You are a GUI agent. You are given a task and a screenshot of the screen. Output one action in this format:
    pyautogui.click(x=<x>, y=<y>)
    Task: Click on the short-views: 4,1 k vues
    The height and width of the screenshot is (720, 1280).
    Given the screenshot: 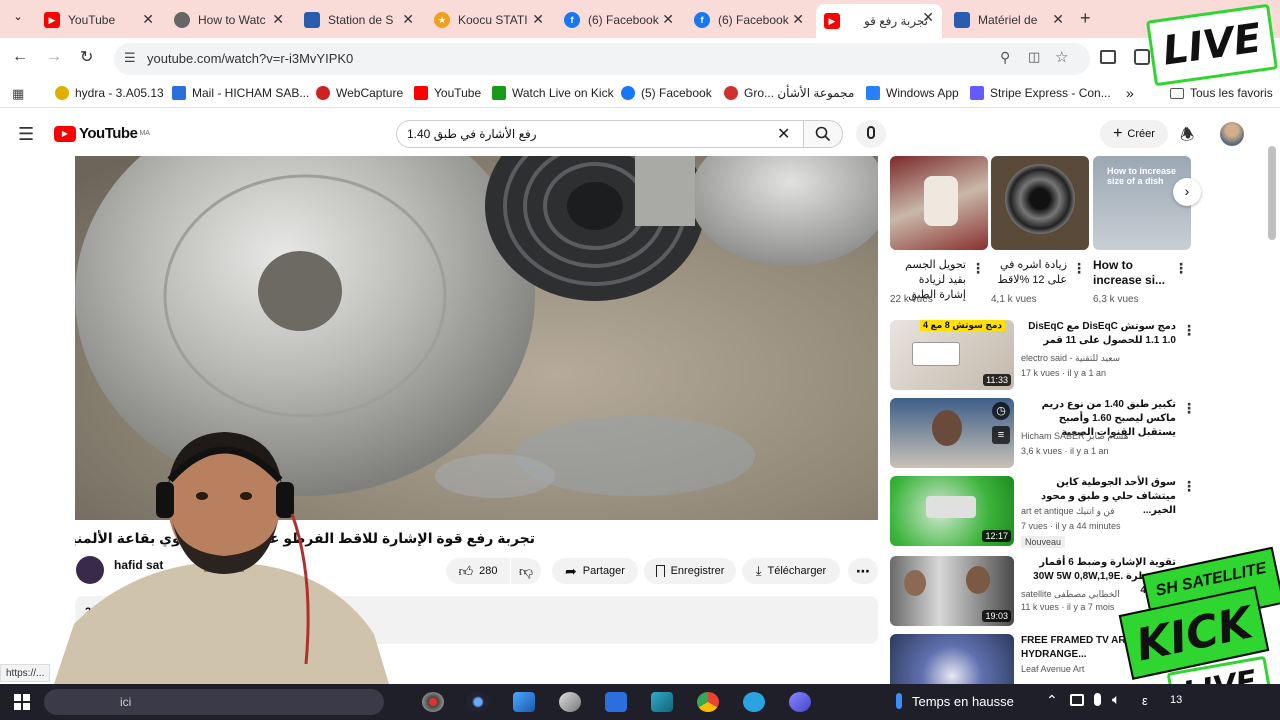 What is the action you would take?
    pyautogui.click(x=1014, y=299)
    